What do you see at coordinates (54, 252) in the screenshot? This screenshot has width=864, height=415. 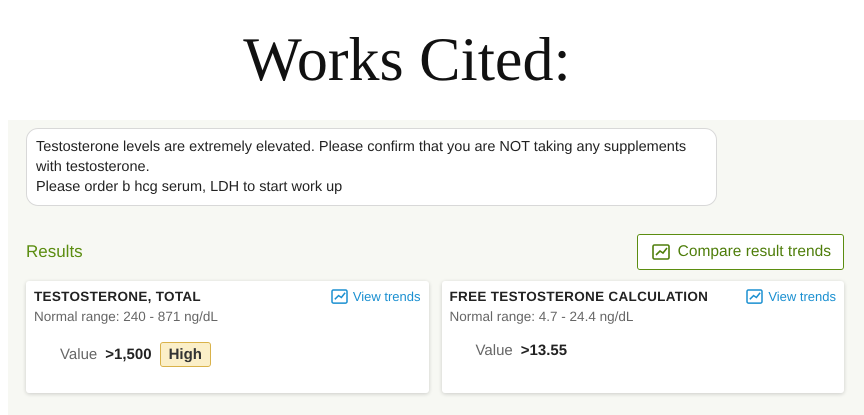 I see `section-title: Results` at bounding box center [54, 252].